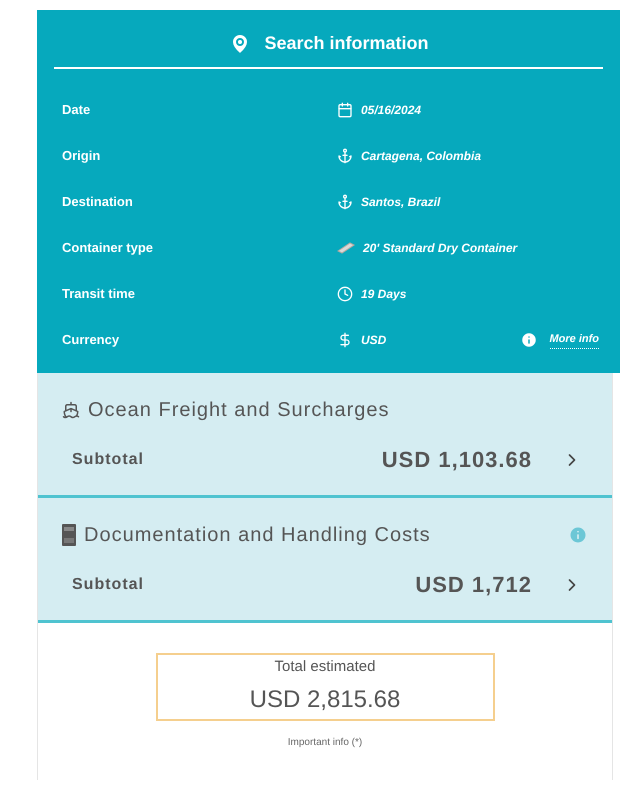 This screenshot has height=799, width=635. Describe the element at coordinates (239, 410) in the screenshot. I see `section-title: Ocean Freight and Surcharges` at that location.